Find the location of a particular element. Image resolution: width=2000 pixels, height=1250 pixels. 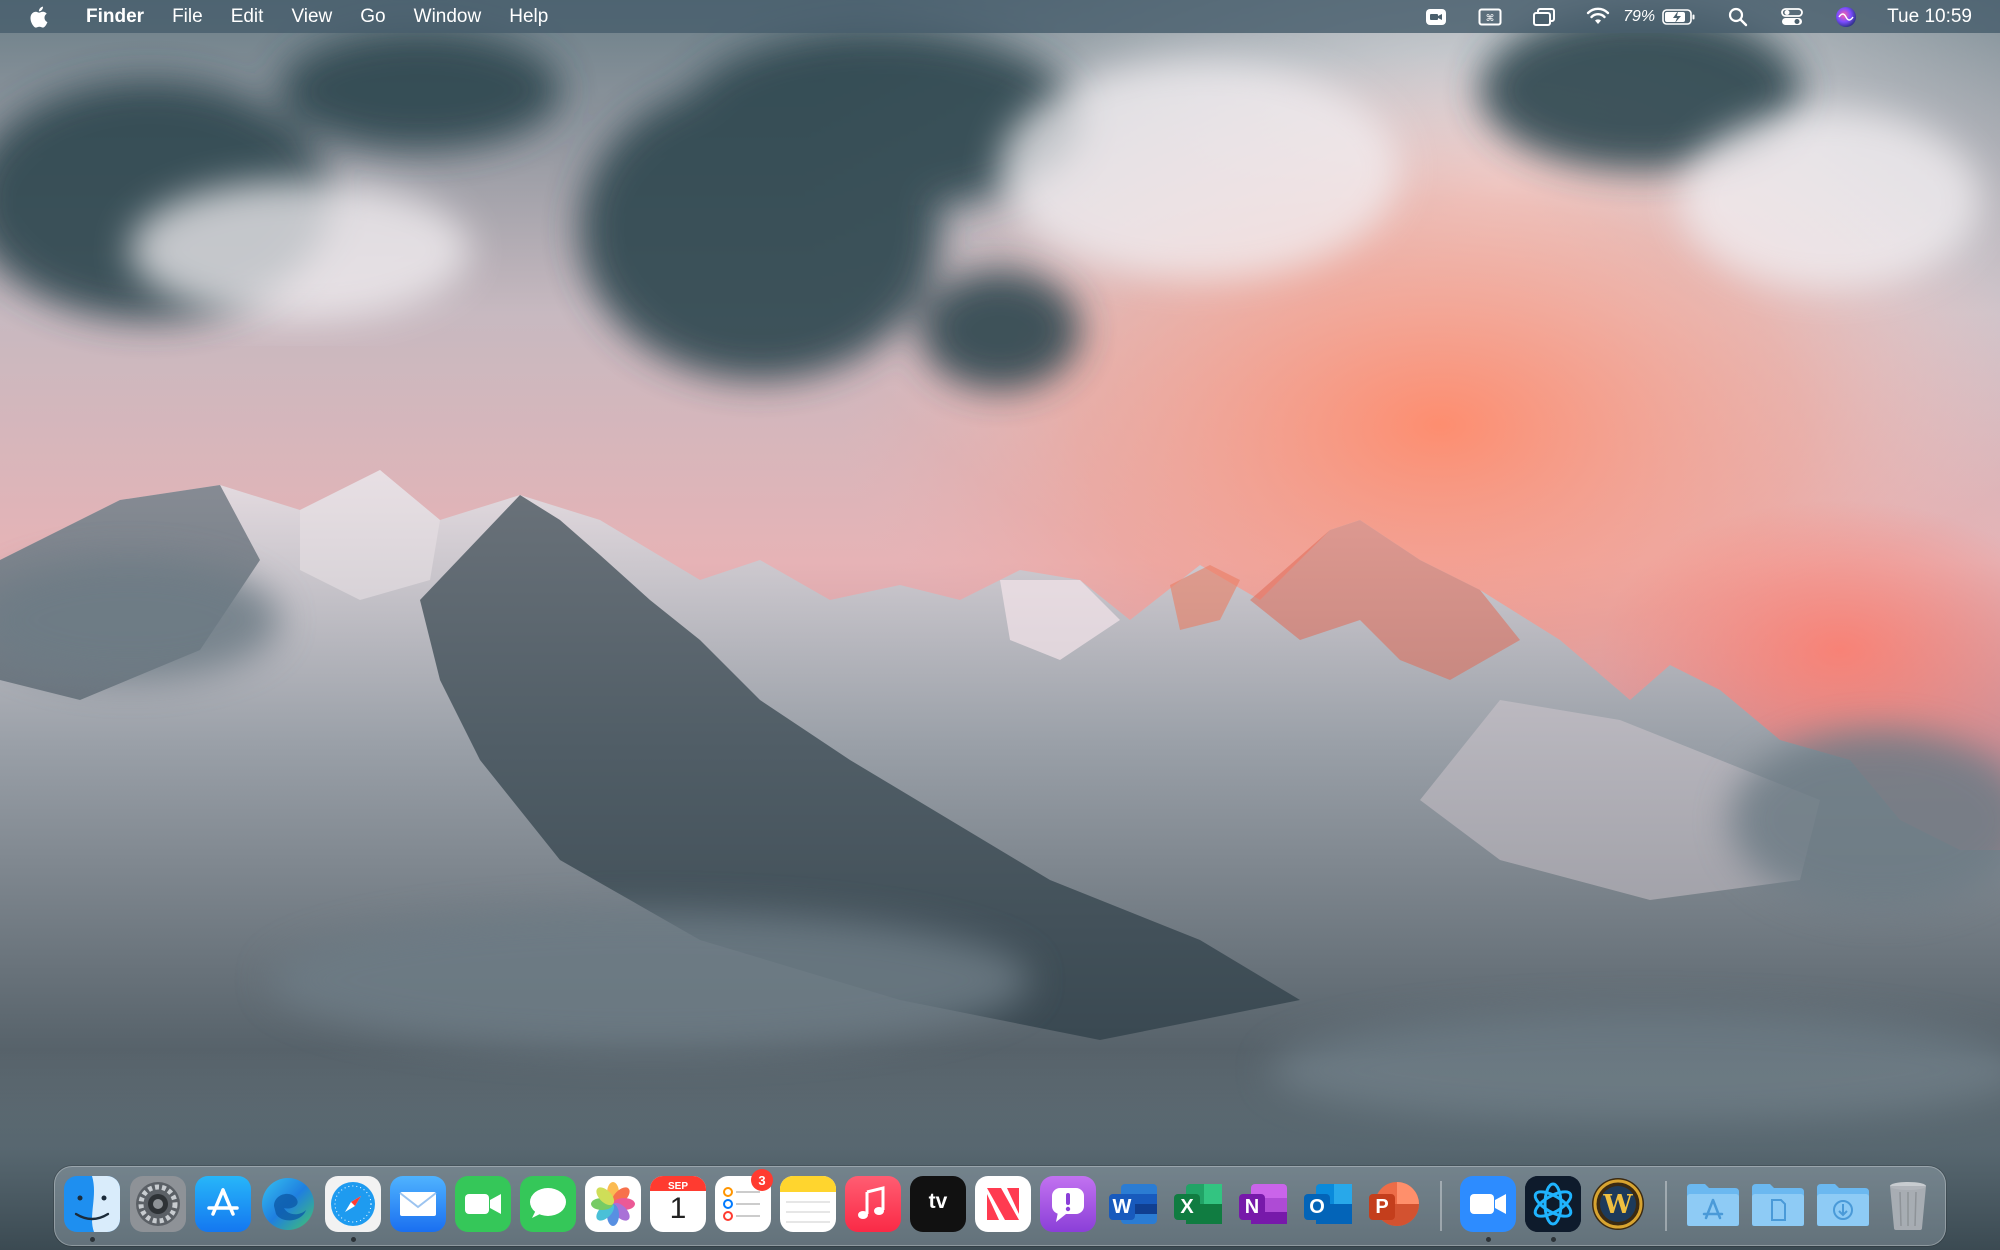

dock-onenote-icon: N is located at coordinates (1263, 1204).